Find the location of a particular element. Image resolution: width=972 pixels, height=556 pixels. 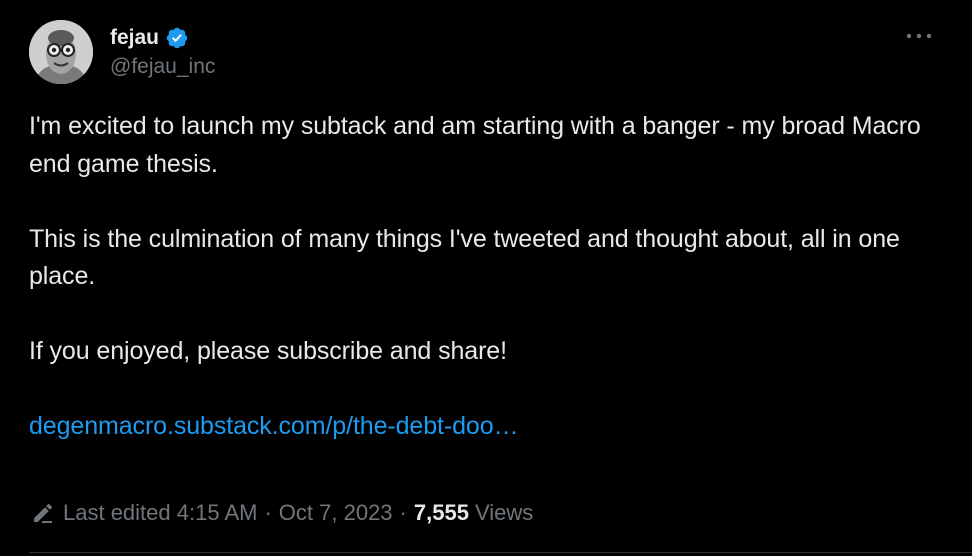

avatar is located at coordinates (61, 52).